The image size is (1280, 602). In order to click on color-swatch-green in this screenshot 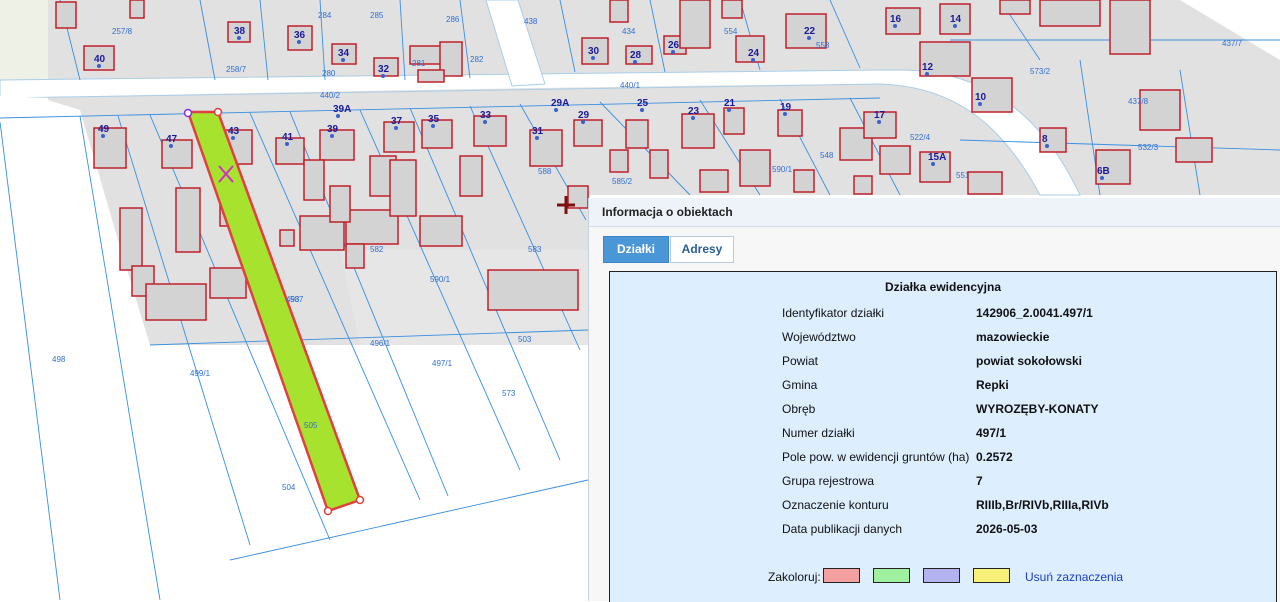, I will do `click(891, 575)`.